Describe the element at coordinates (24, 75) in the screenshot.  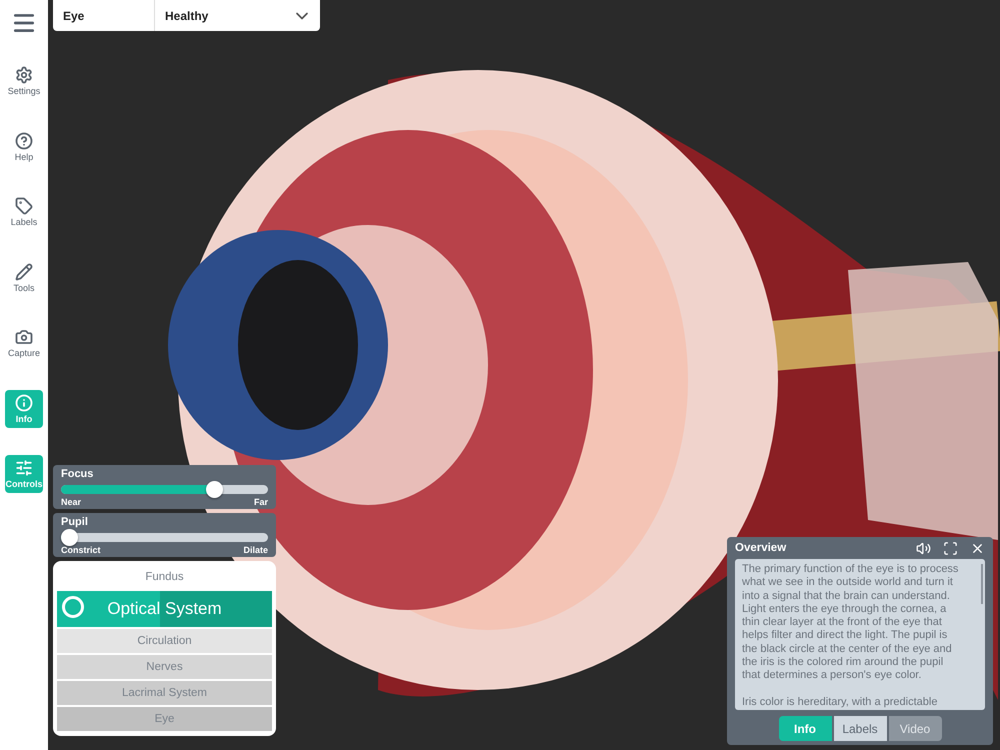
I see `settings-icon` at that location.